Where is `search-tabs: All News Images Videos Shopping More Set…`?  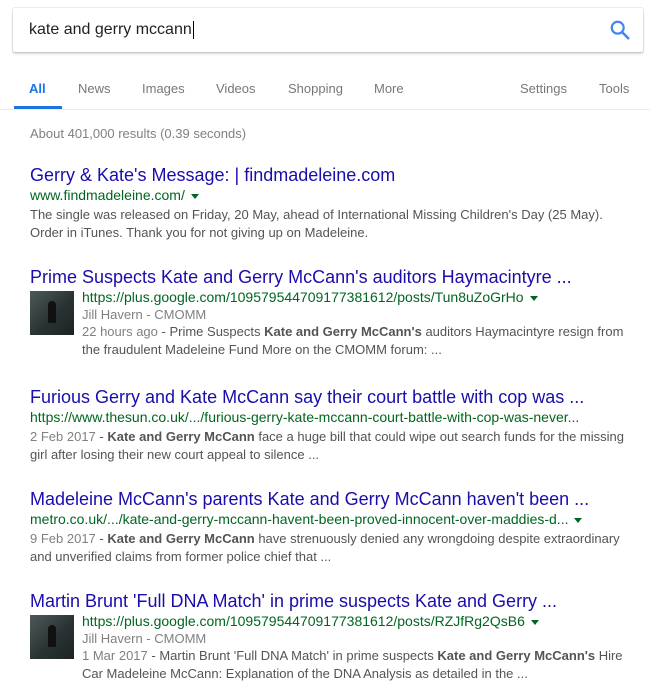
search-tabs: All News Images Videos Shopping More Set… is located at coordinates (325, 81).